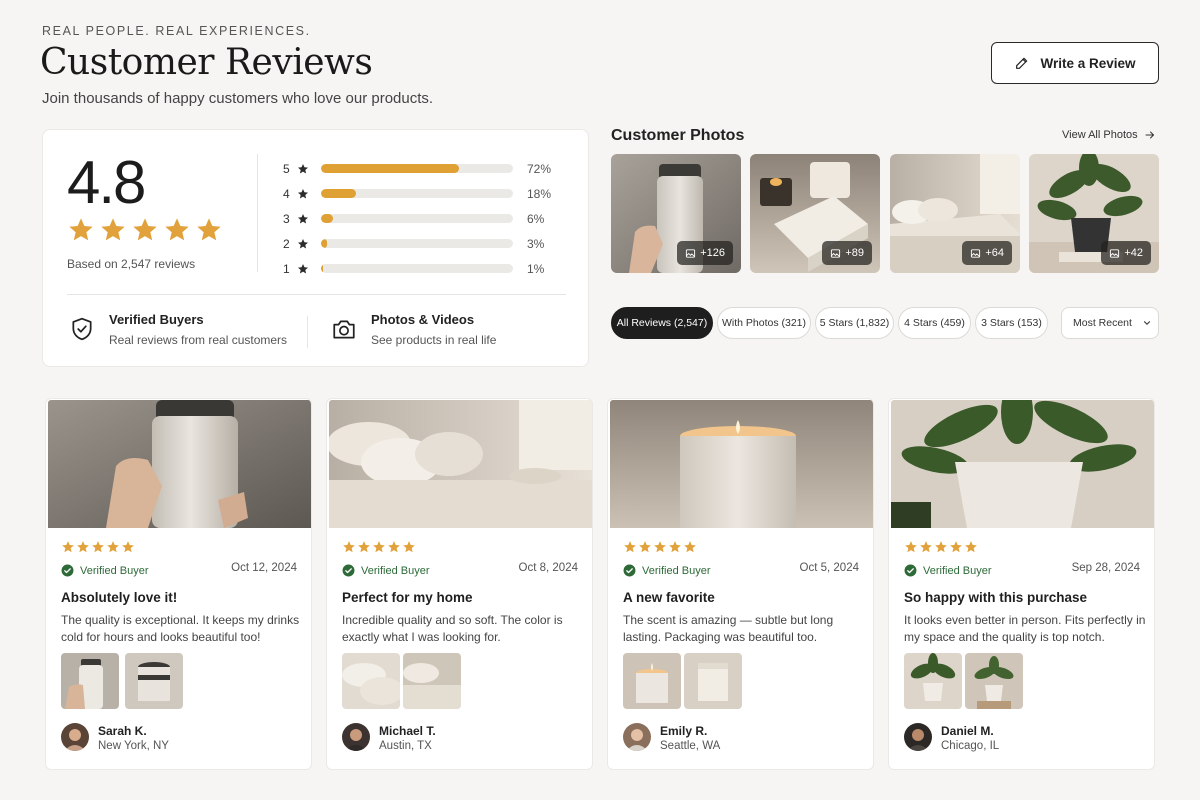  What do you see at coordinates (684, 731) in the screenshot?
I see `reviewer-name: Emily R.` at bounding box center [684, 731].